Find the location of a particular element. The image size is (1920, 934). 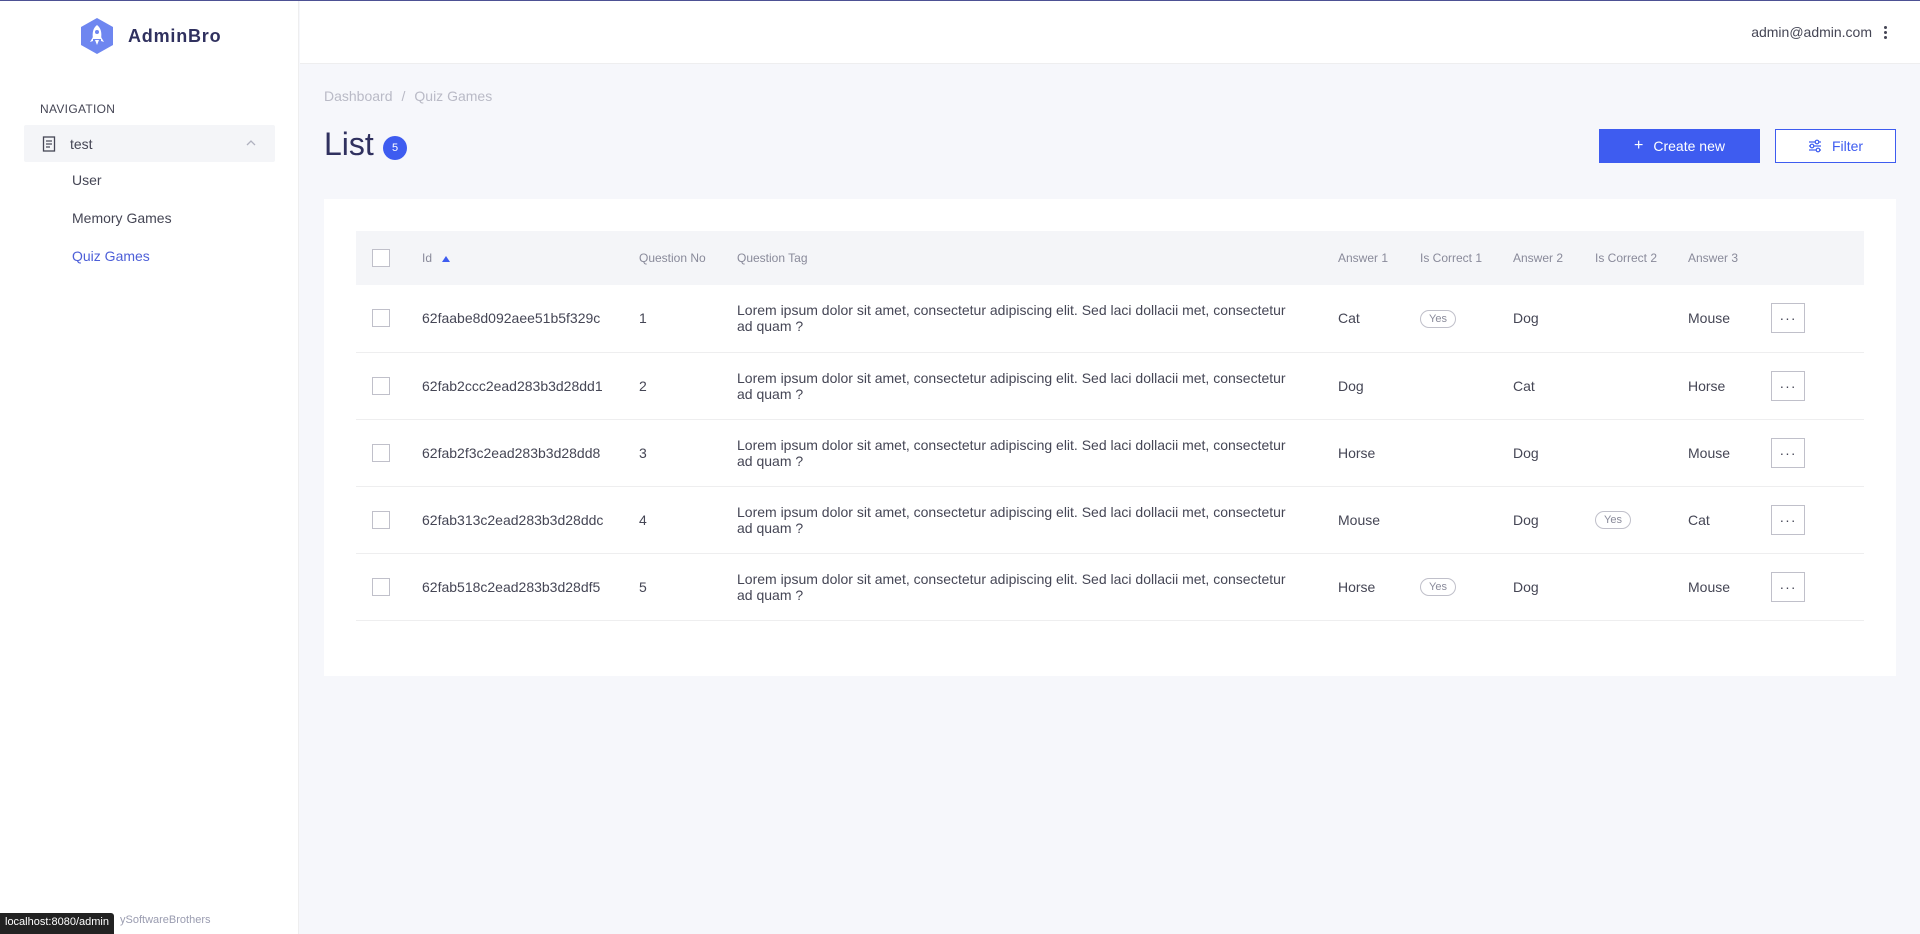

nav-heading: NAVIGATION is located at coordinates (78, 109).